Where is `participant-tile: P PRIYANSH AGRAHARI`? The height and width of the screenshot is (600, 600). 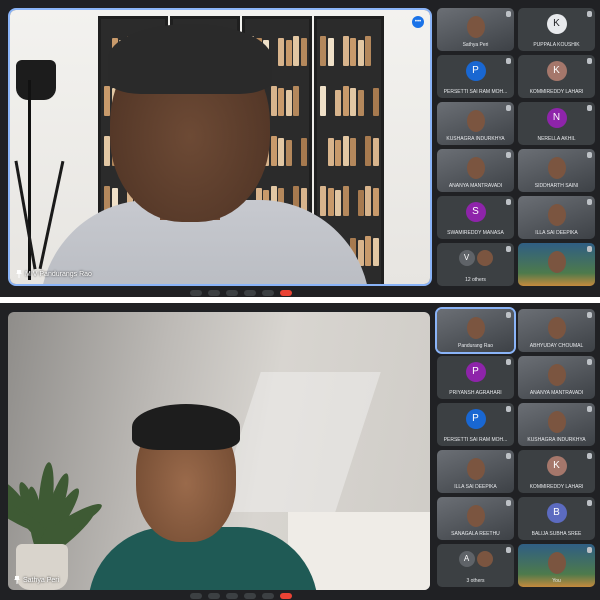
participant-tile: P PRIYANSH AGRAHARI is located at coordinates (475, 377).